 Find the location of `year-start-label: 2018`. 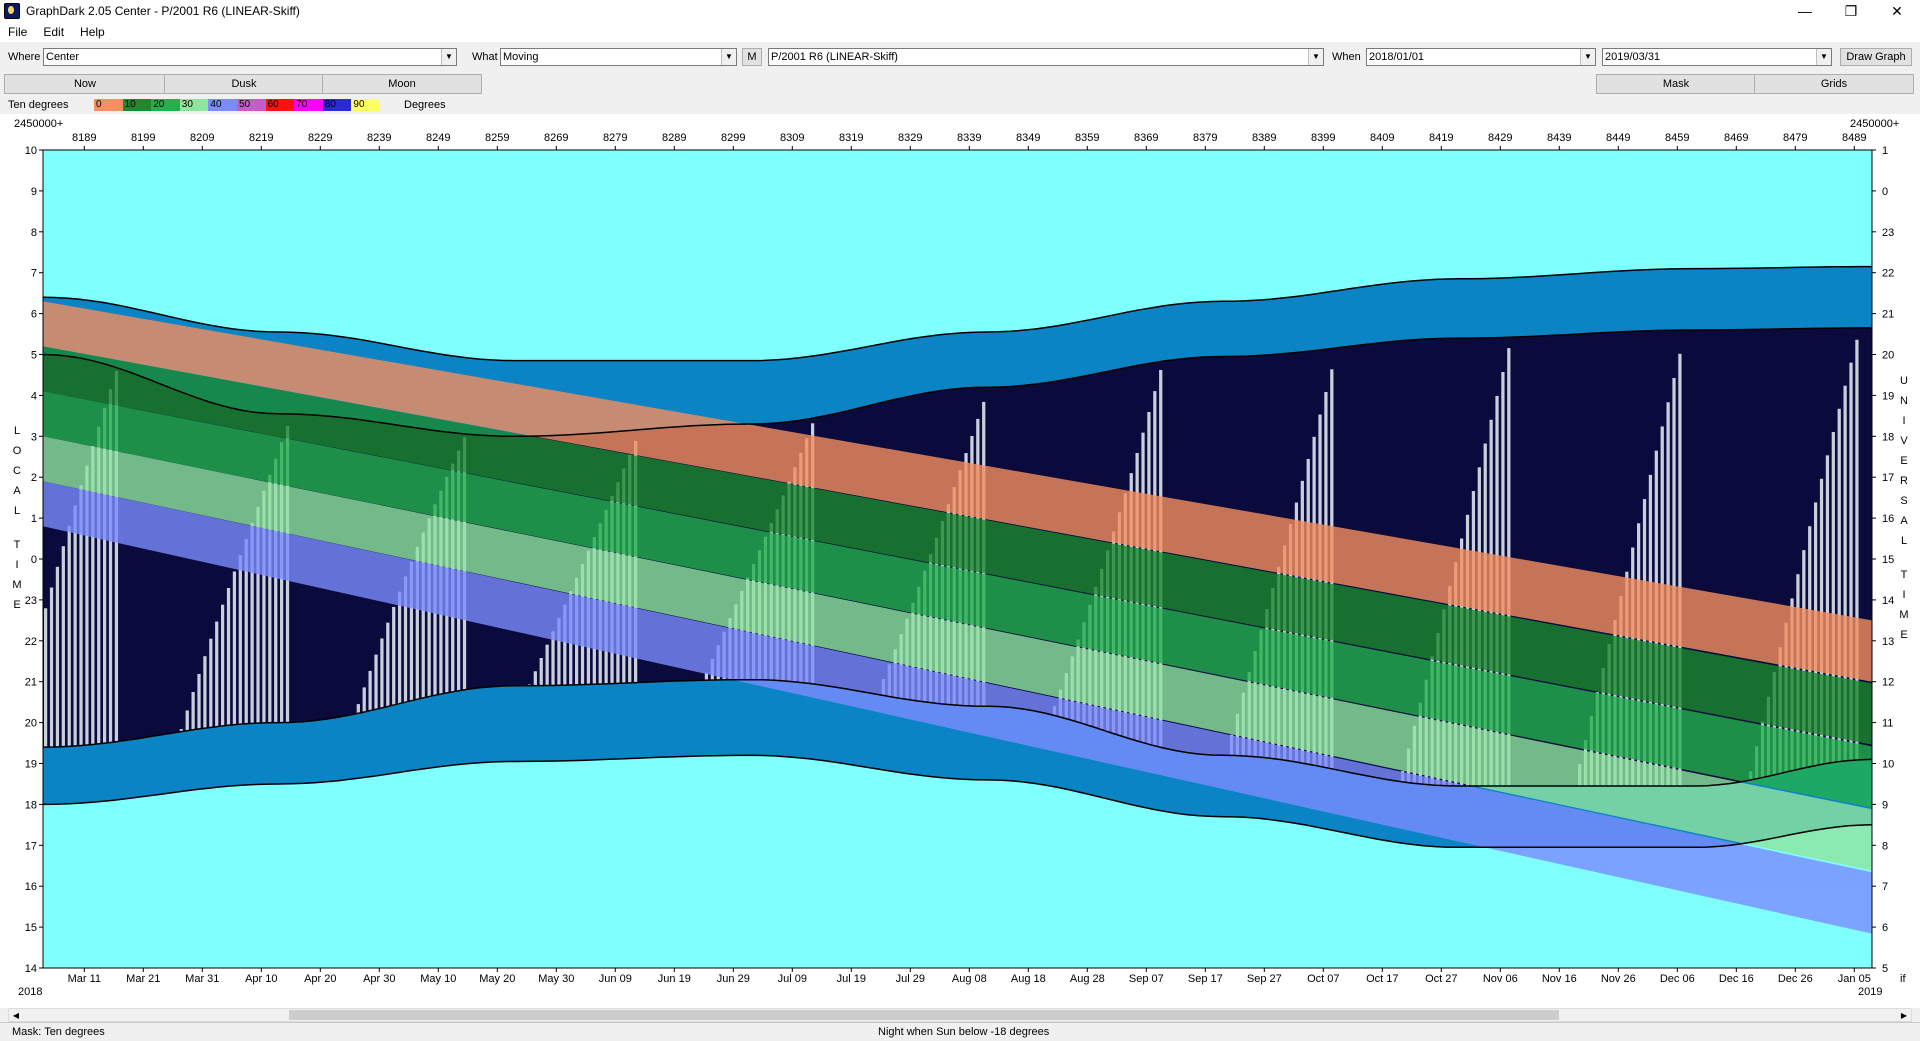

year-start-label: 2018 is located at coordinates (30, 992).